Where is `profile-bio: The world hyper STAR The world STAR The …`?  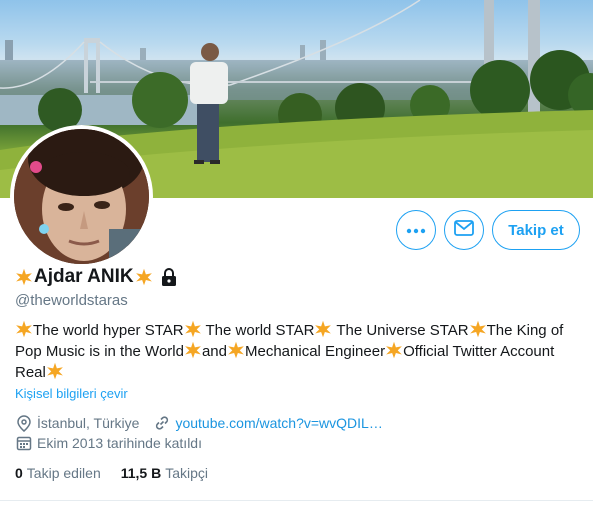 profile-bio: The world hyper STAR The world STAR The … is located at coordinates (297, 351).